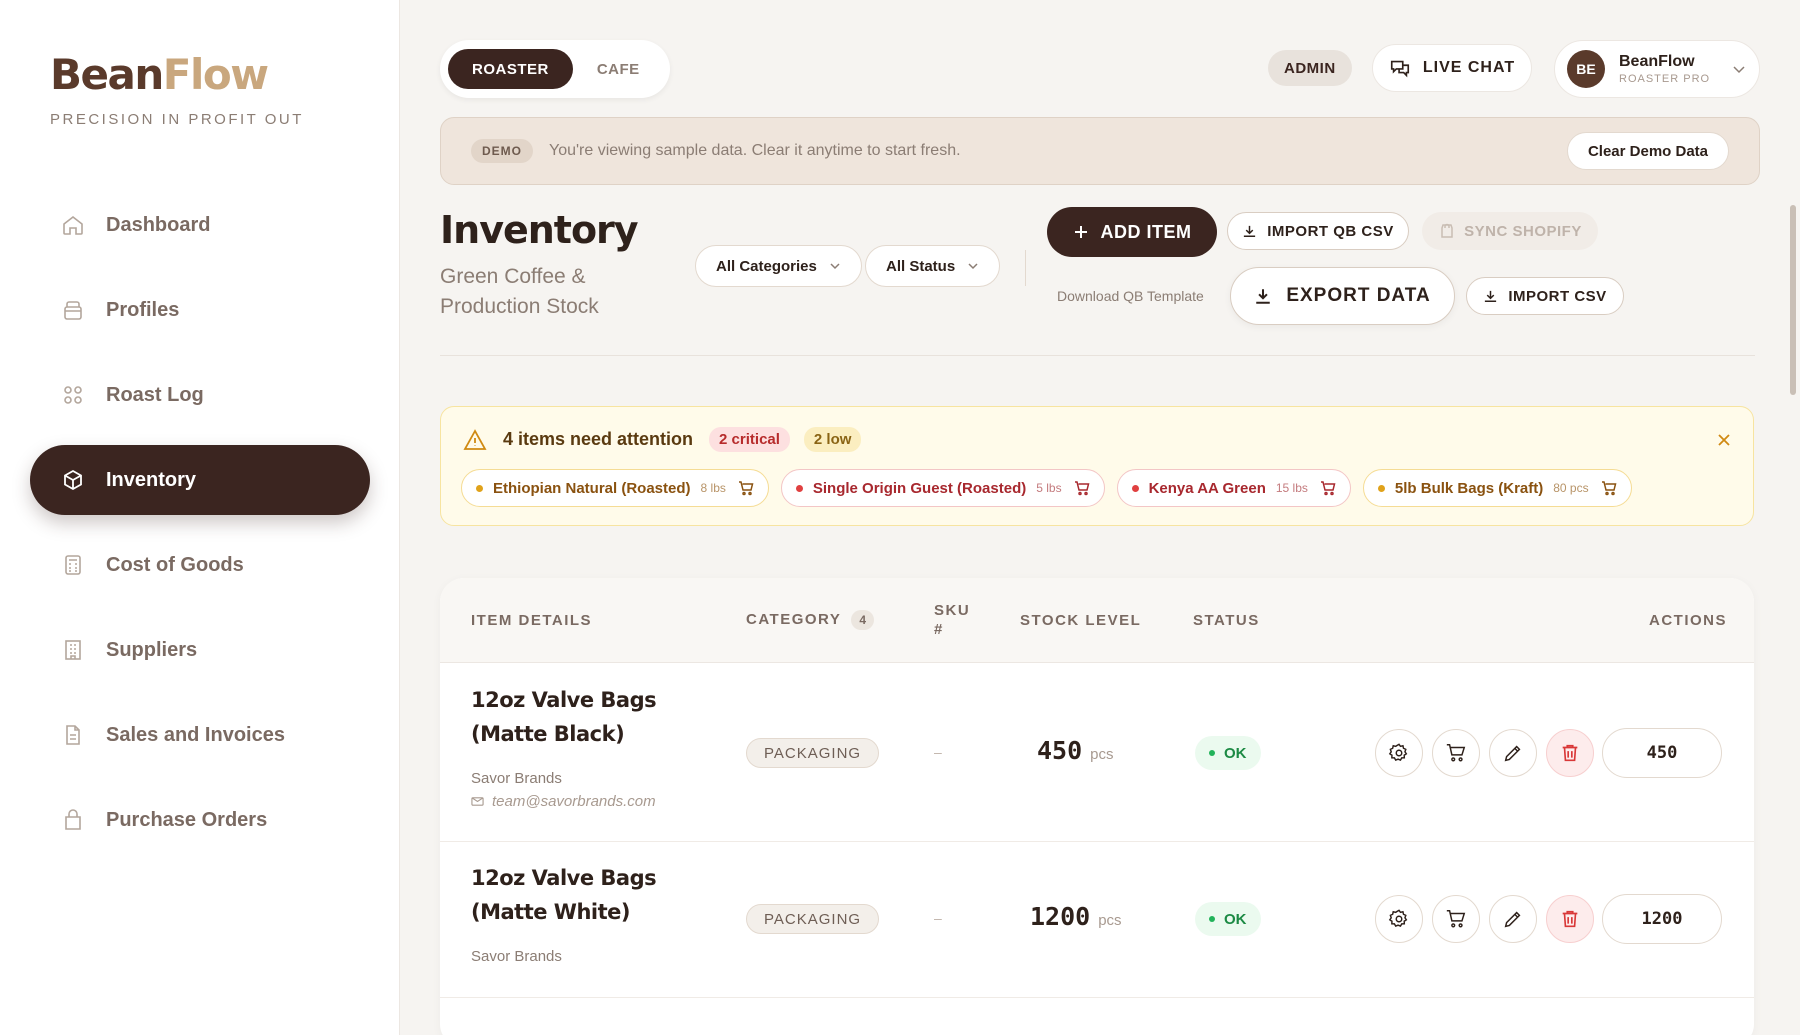 Image resolution: width=1800 pixels, height=1035 pixels. I want to click on divider, so click(1025, 268).